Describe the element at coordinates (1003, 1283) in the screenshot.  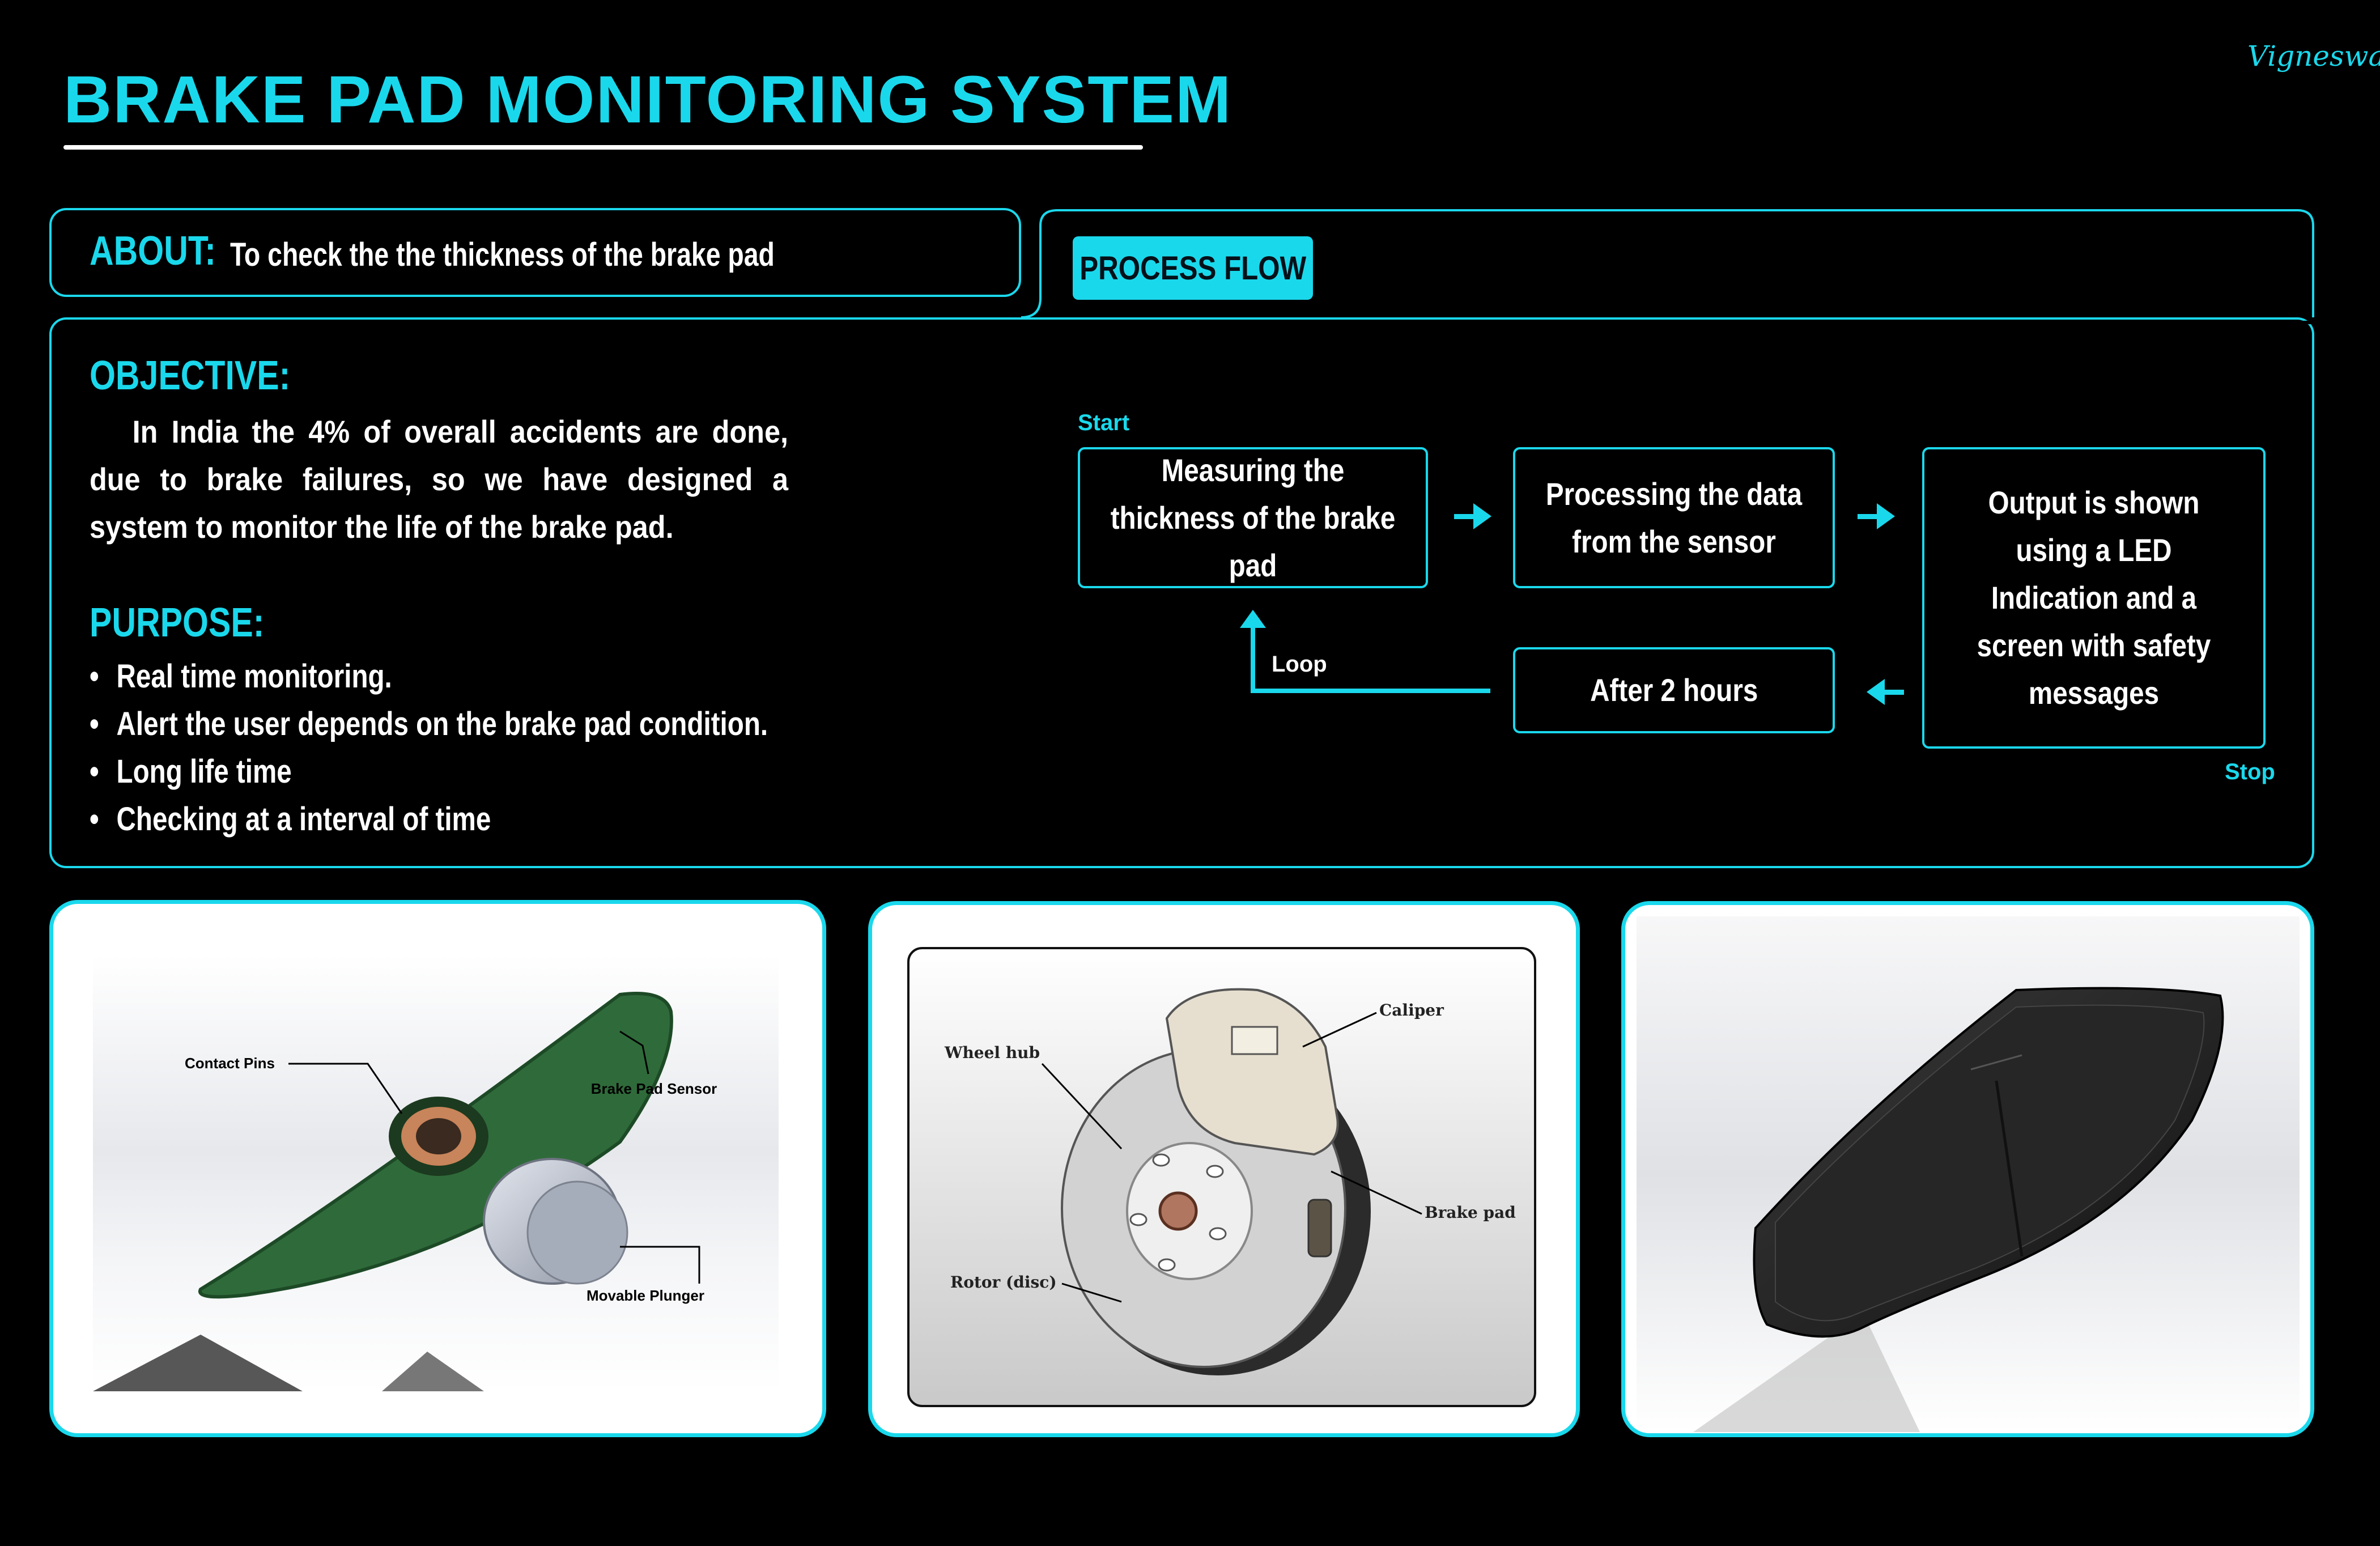
I see `rotor-label: Rotor (disc)` at that location.